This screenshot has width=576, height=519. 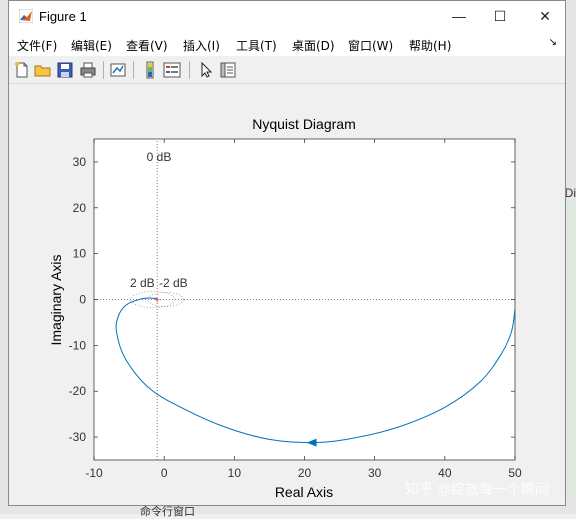 What do you see at coordinates (445, 473) in the screenshot?
I see `x-tick-label: 40` at bounding box center [445, 473].